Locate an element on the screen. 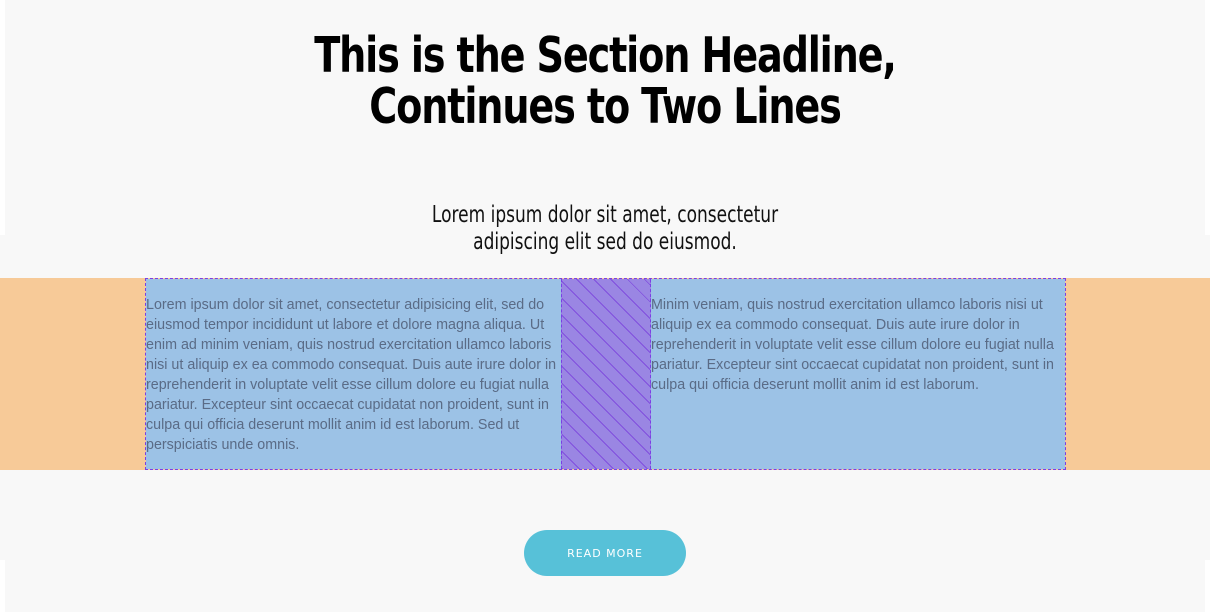 The image size is (1210, 612). read-more-button: READ MORE is located at coordinates (605, 553).